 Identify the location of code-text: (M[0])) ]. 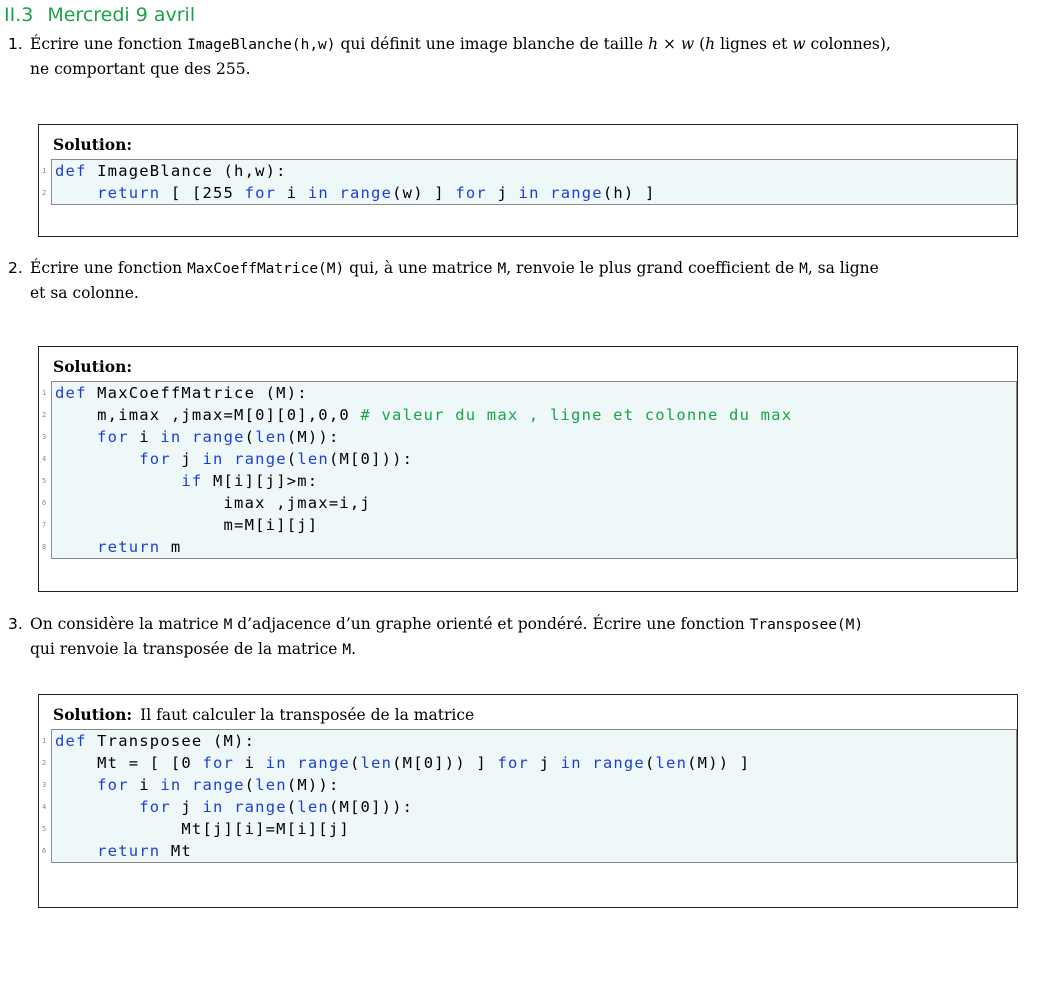
(445, 763).